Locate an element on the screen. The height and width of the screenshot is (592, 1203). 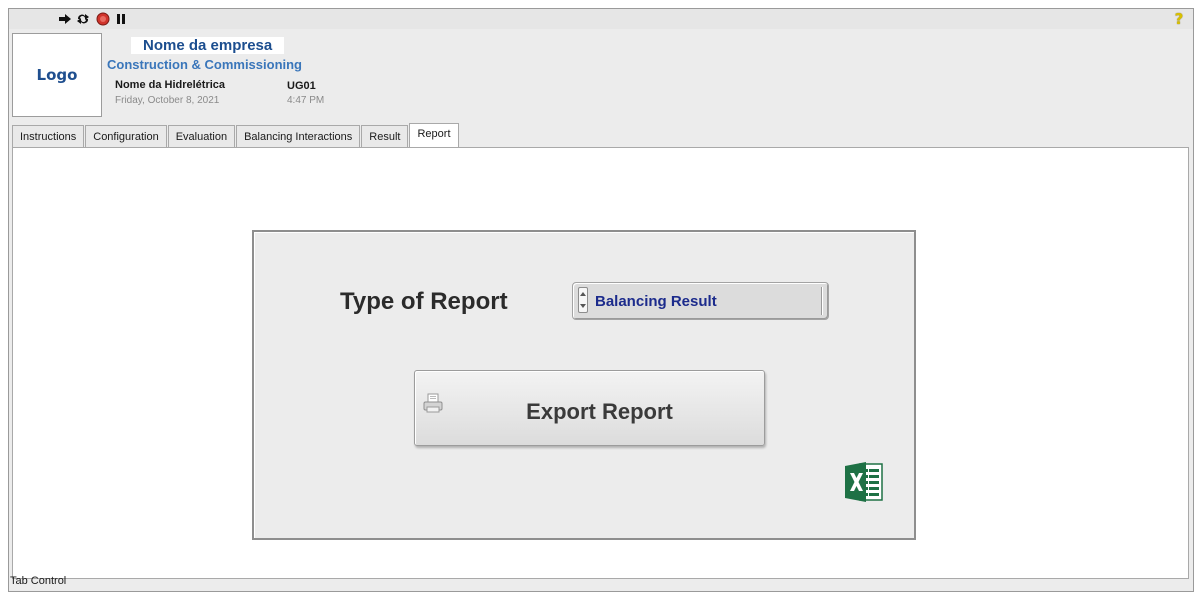
plant-name: Nome da Hidrelétrica is located at coordinates (170, 85).